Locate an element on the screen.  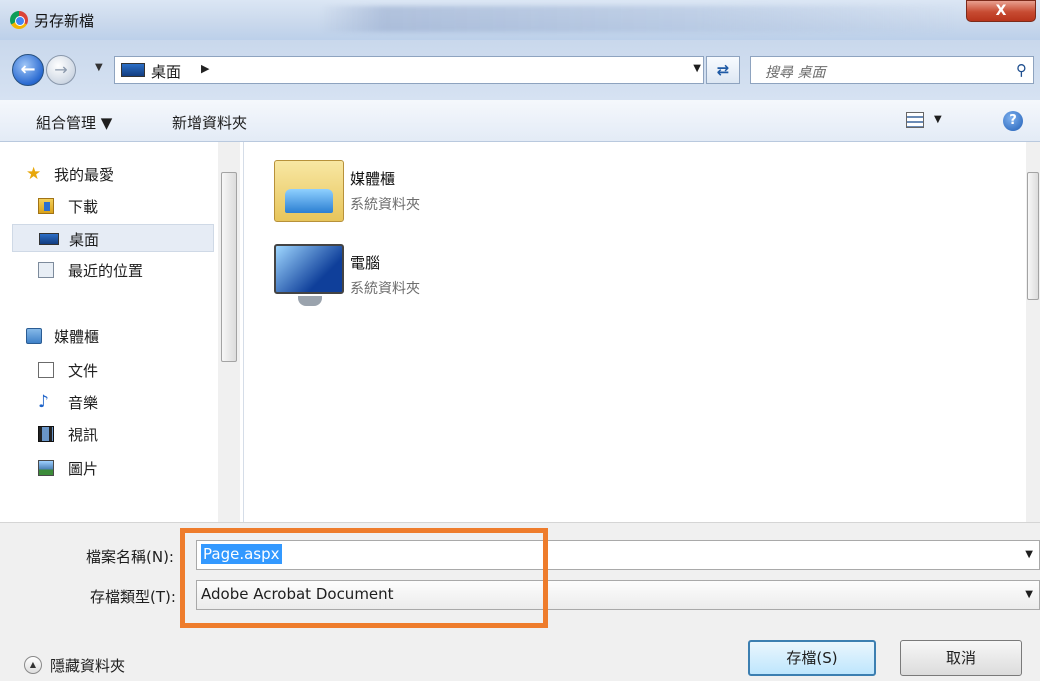
sidebar-item-libraries: 媒體櫃 is located at coordinates (113, 336).